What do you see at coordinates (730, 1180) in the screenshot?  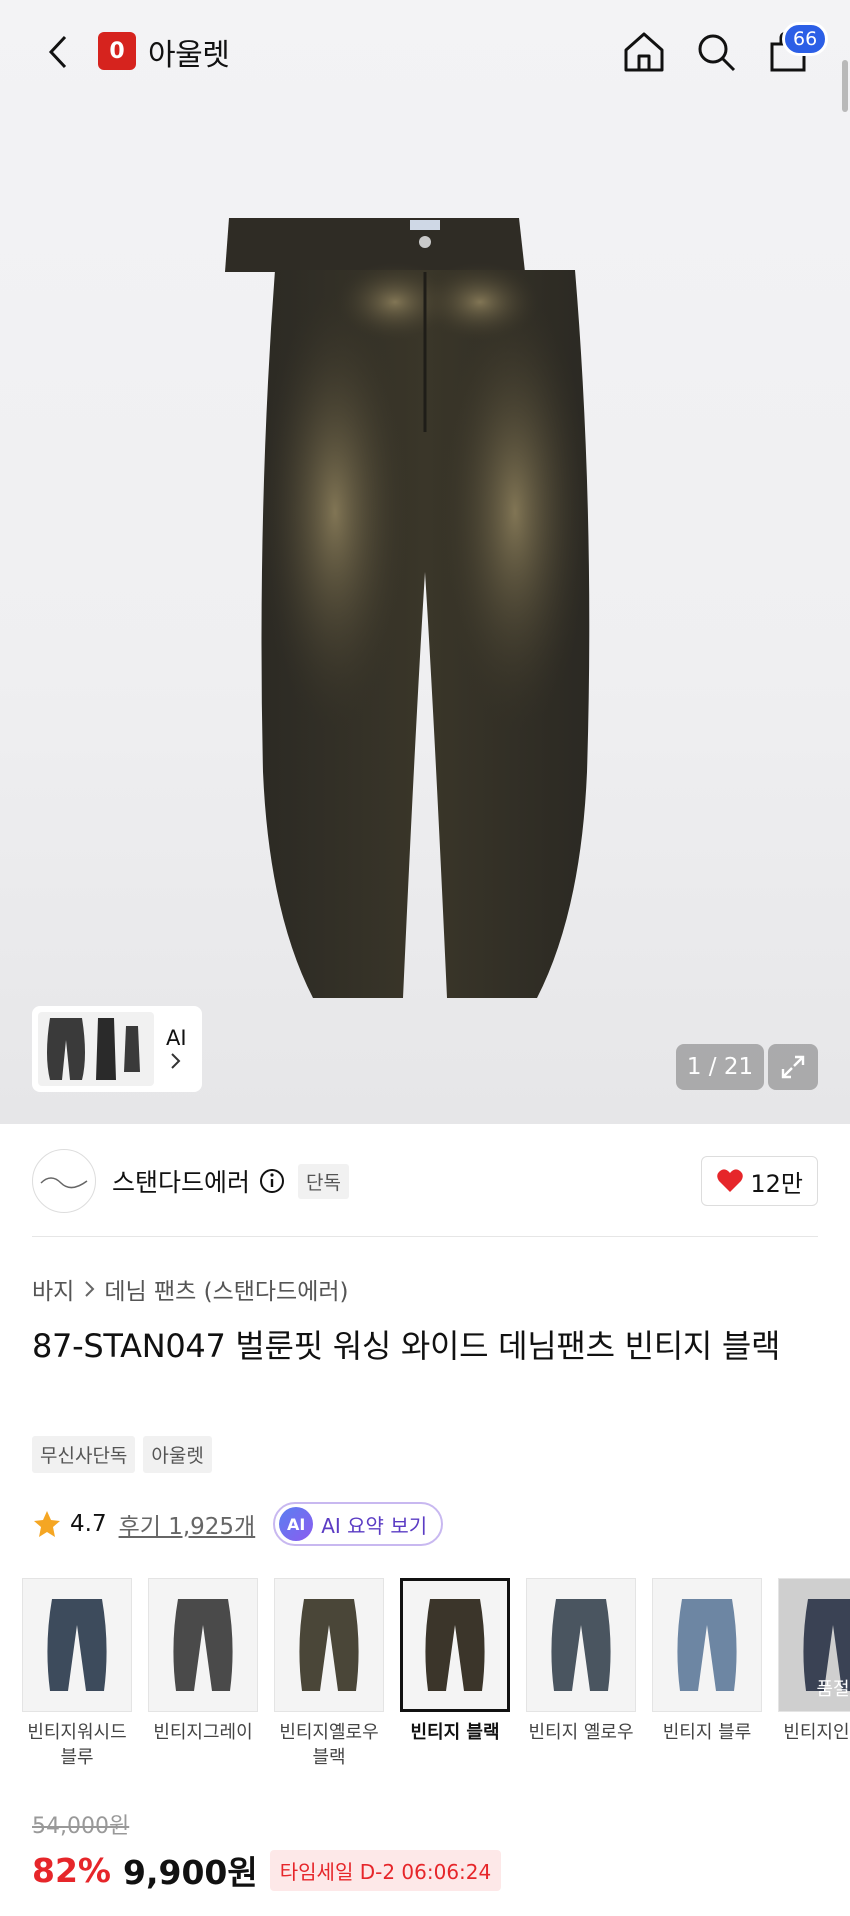 I see `heart-icon` at bounding box center [730, 1180].